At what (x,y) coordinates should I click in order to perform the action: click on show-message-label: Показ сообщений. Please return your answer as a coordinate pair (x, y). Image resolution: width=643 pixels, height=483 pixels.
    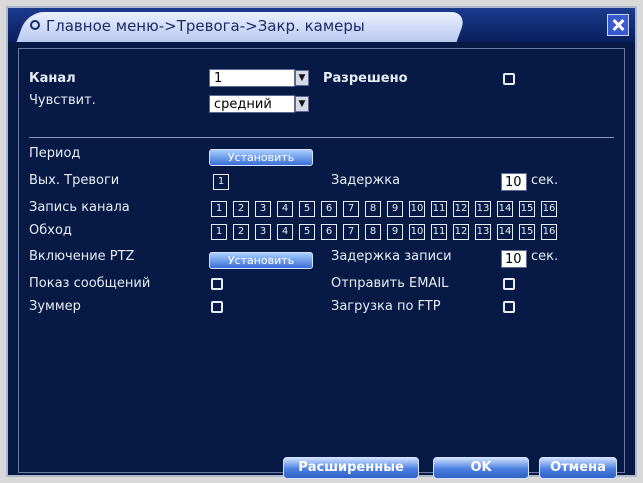
    Looking at the image, I should click on (90, 283).